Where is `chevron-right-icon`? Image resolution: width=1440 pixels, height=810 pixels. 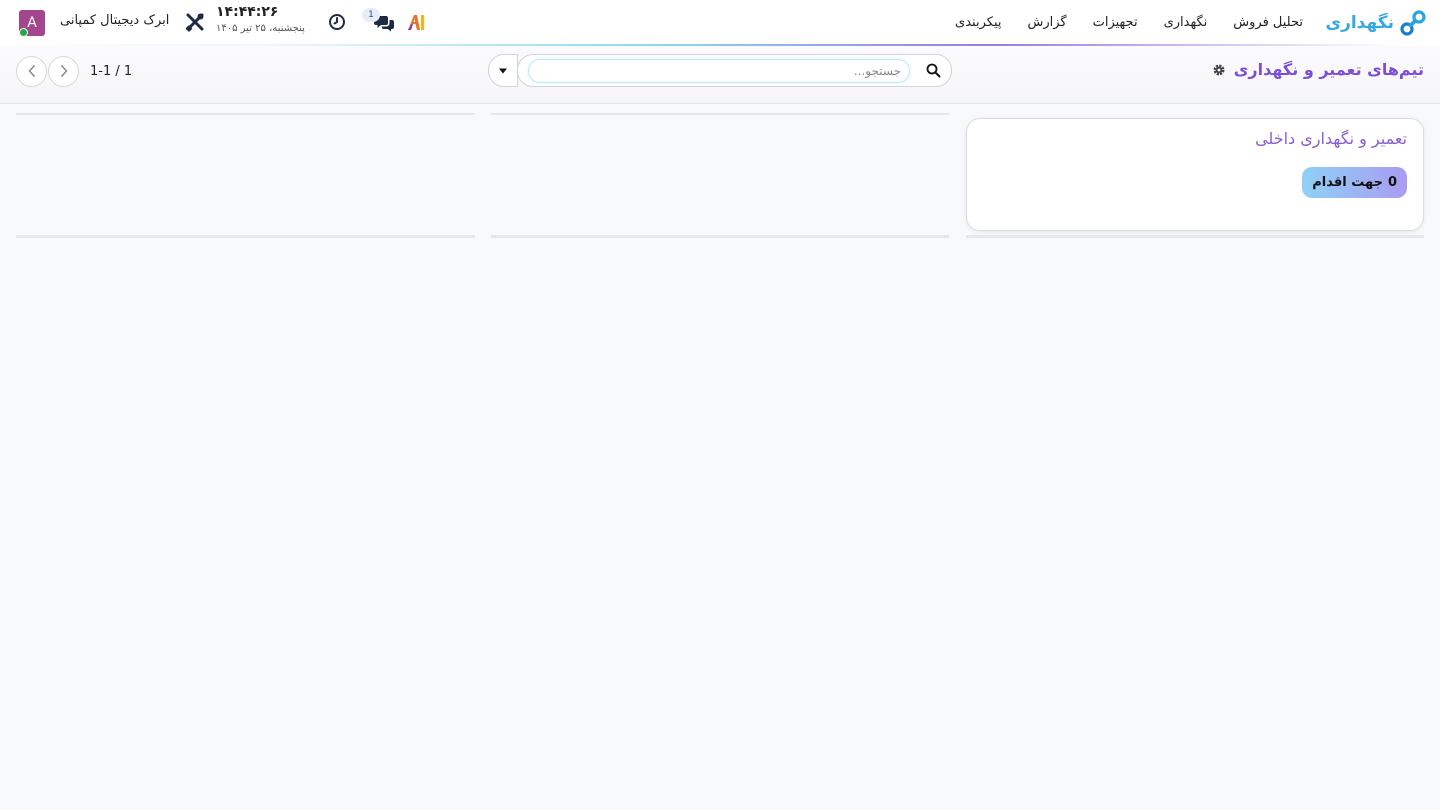
chevron-right-icon is located at coordinates (64, 71).